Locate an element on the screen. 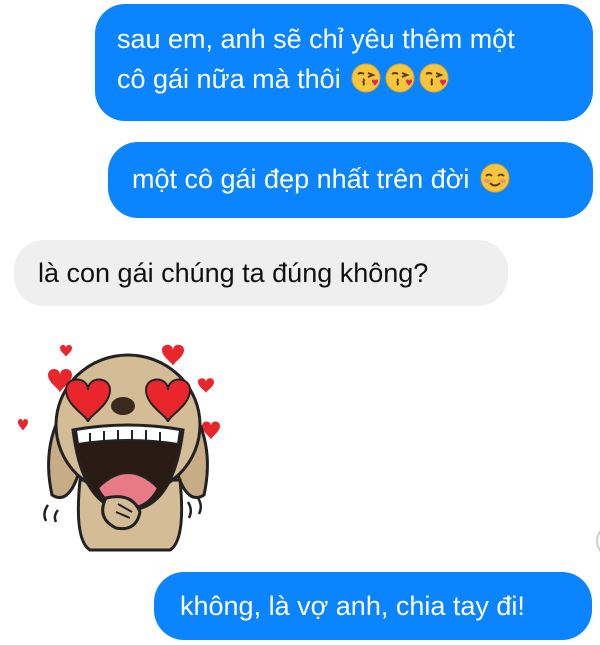  message-bubble-outgoing: một cô gái đẹp nhất trên đời is located at coordinates (350, 180).